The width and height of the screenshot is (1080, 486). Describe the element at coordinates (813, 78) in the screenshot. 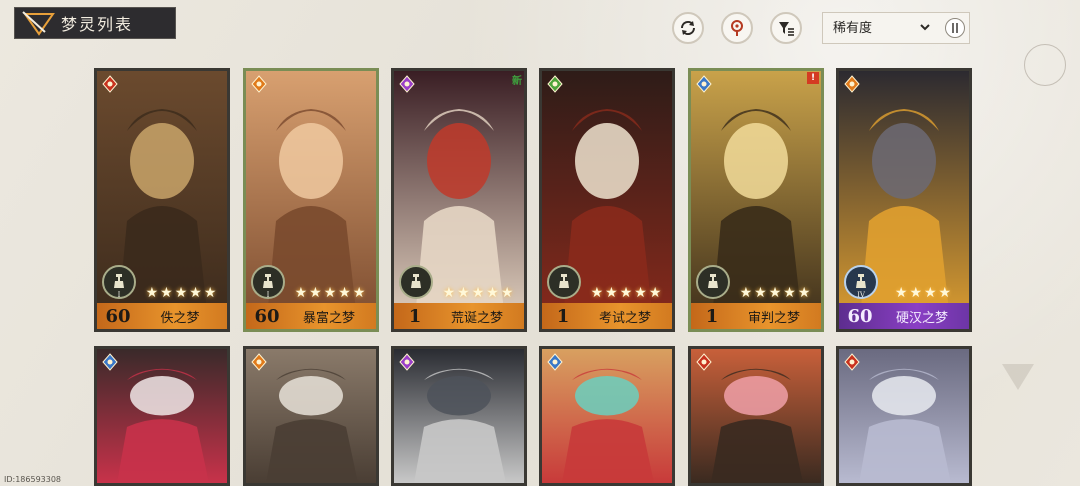

I see `alert-tag: !` at that location.